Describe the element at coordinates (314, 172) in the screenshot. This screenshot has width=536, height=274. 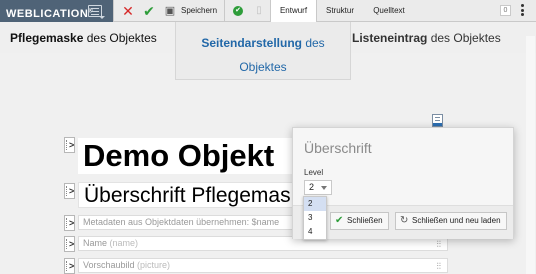
I see `level-label: Level` at that location.